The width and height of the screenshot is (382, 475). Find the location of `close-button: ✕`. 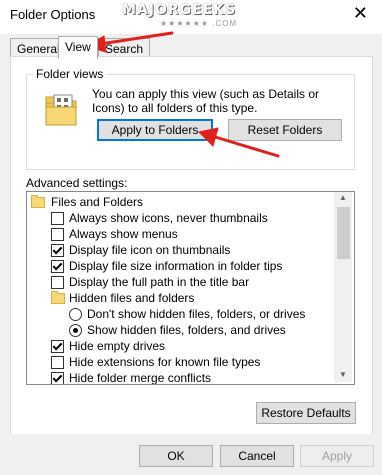

close-button: ✕ is located at coordinates (360, 13).